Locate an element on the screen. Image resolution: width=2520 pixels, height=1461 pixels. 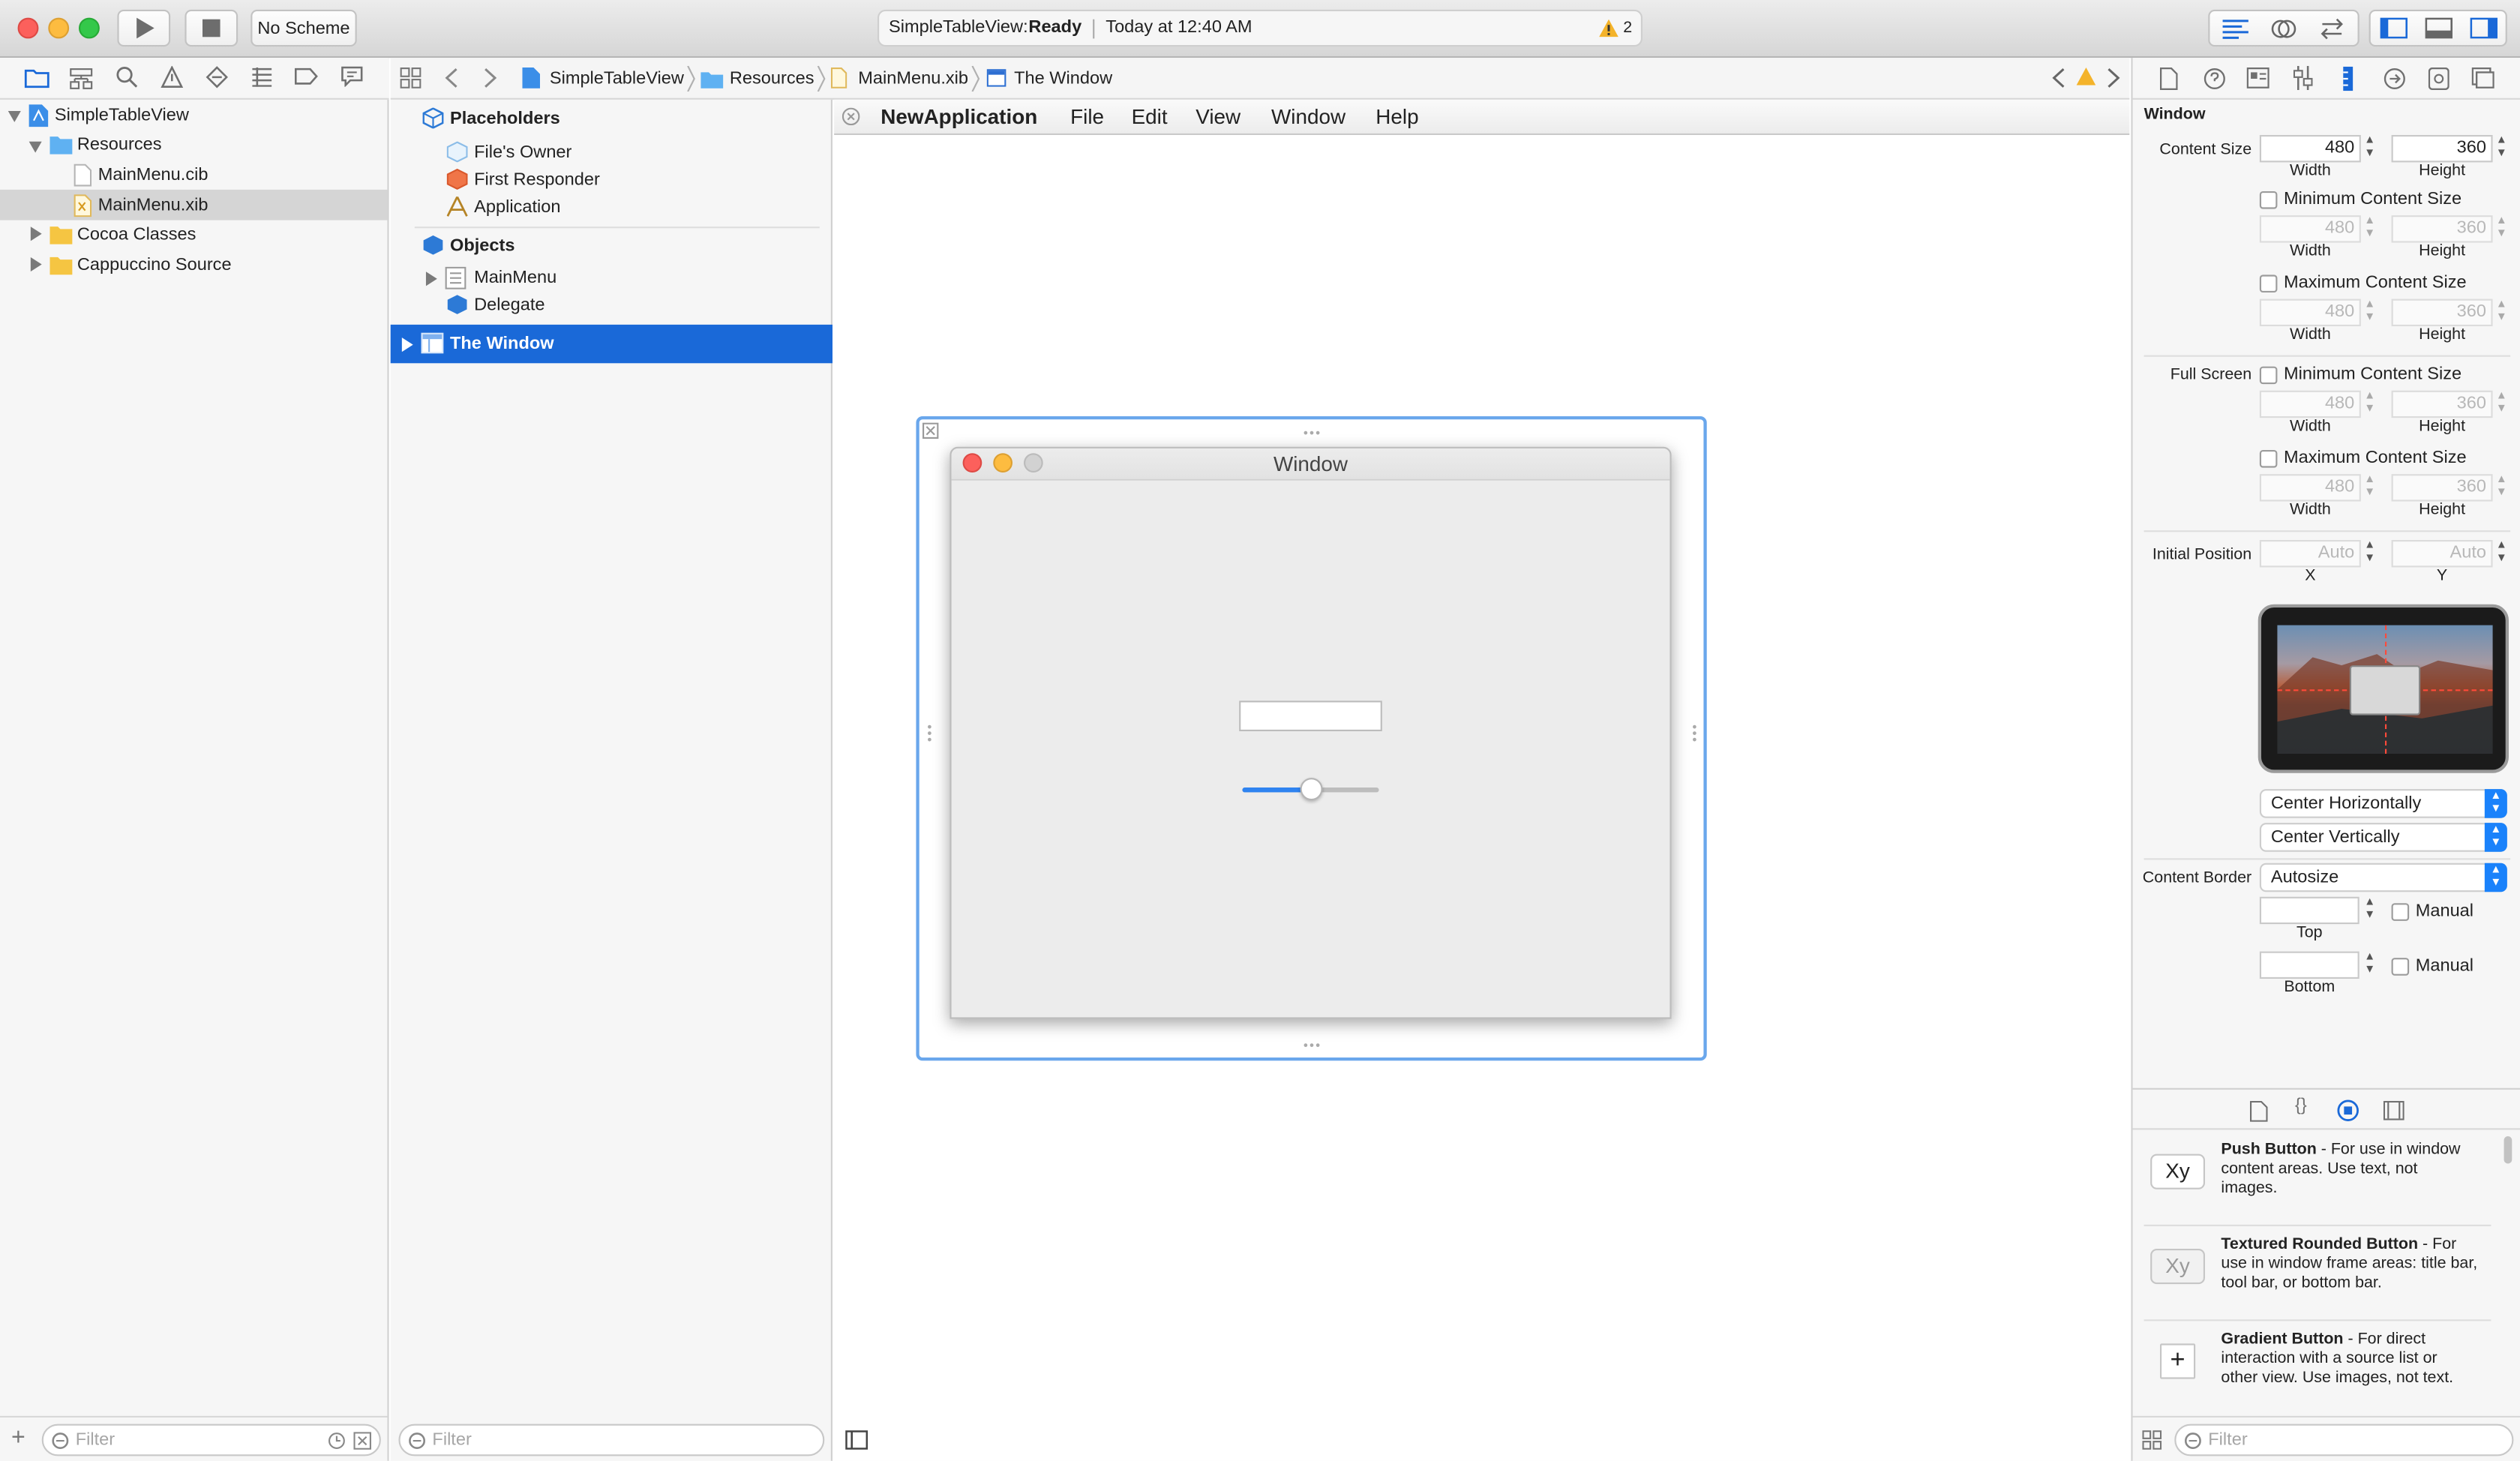
menu-app-name: NewApplication is located at coordinates (958, 117).